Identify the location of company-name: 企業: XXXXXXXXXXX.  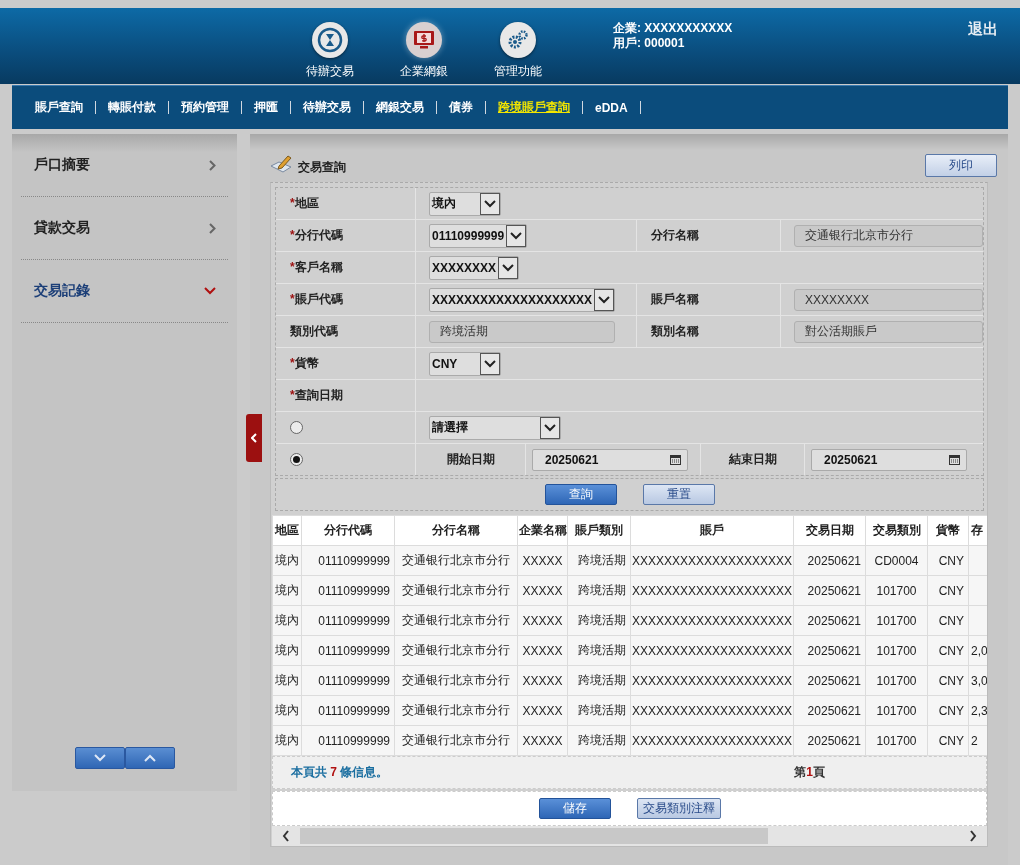
(673, 28).